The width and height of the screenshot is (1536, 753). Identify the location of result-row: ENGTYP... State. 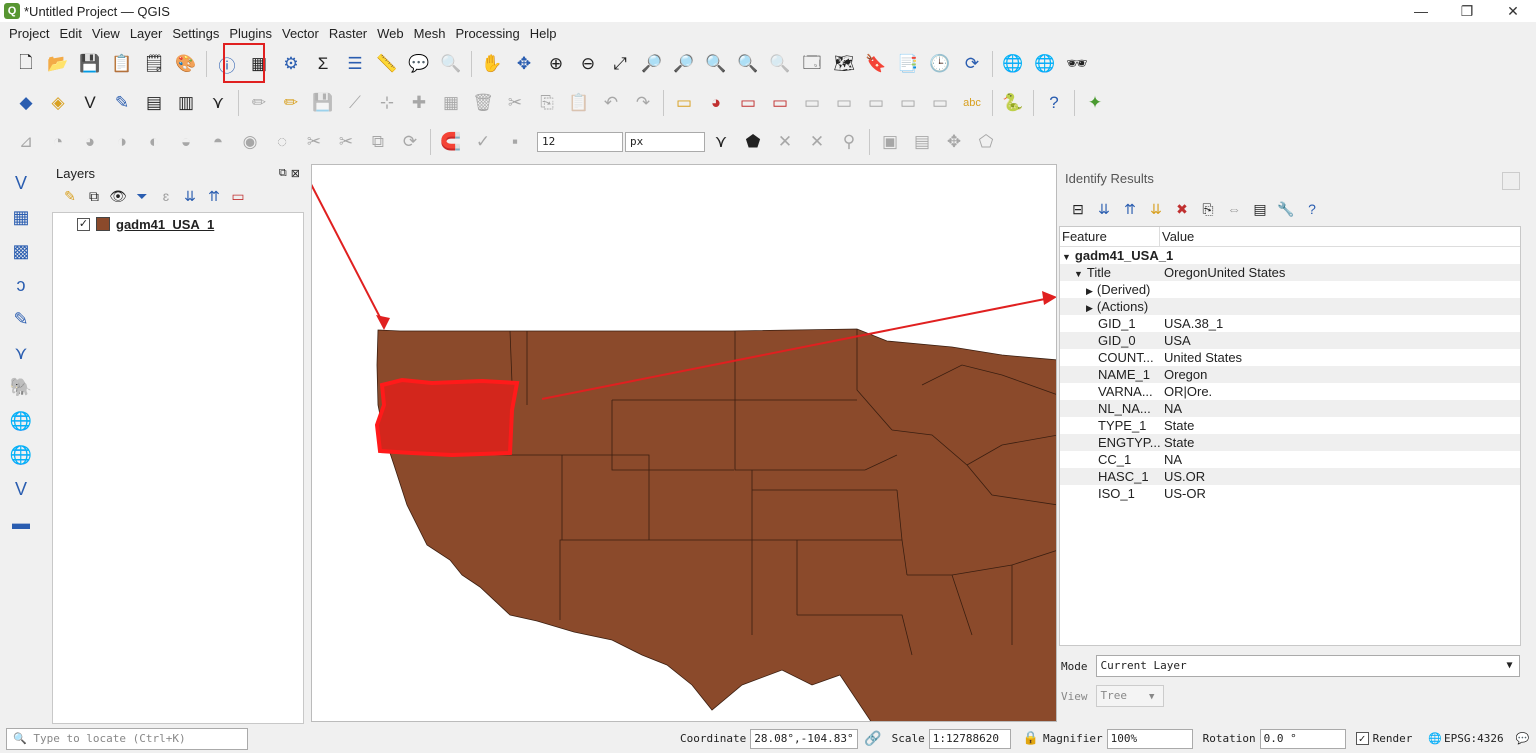
(1290, 442).